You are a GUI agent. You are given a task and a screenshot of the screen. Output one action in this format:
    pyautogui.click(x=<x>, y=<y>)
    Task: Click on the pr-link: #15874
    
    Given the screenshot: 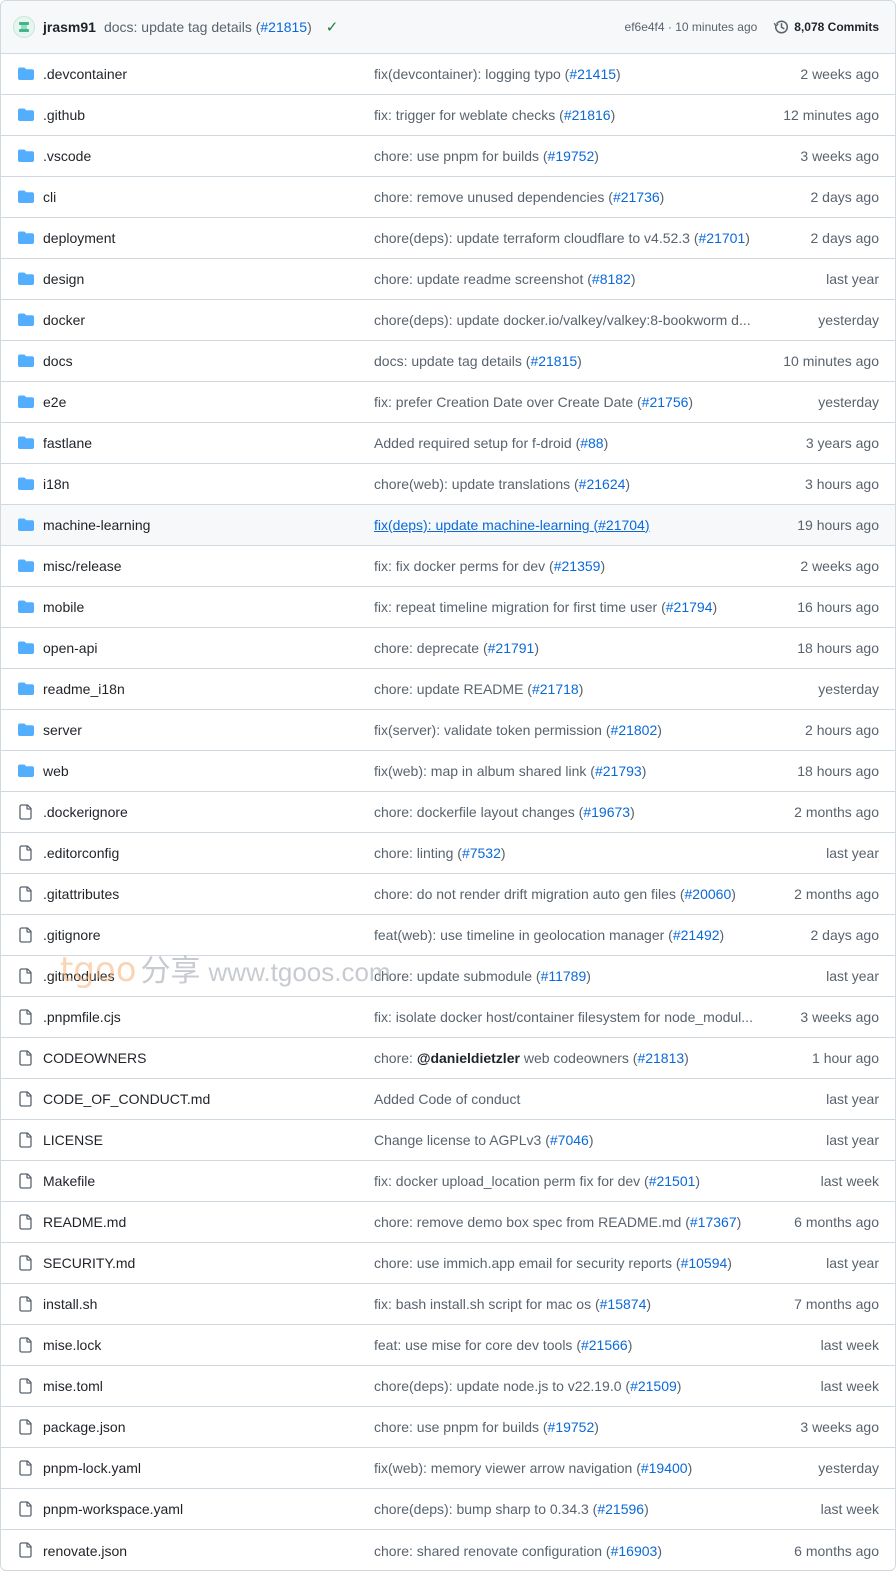 What is the action you would take?
    pyautogui.click(x=623, y=1304)
    